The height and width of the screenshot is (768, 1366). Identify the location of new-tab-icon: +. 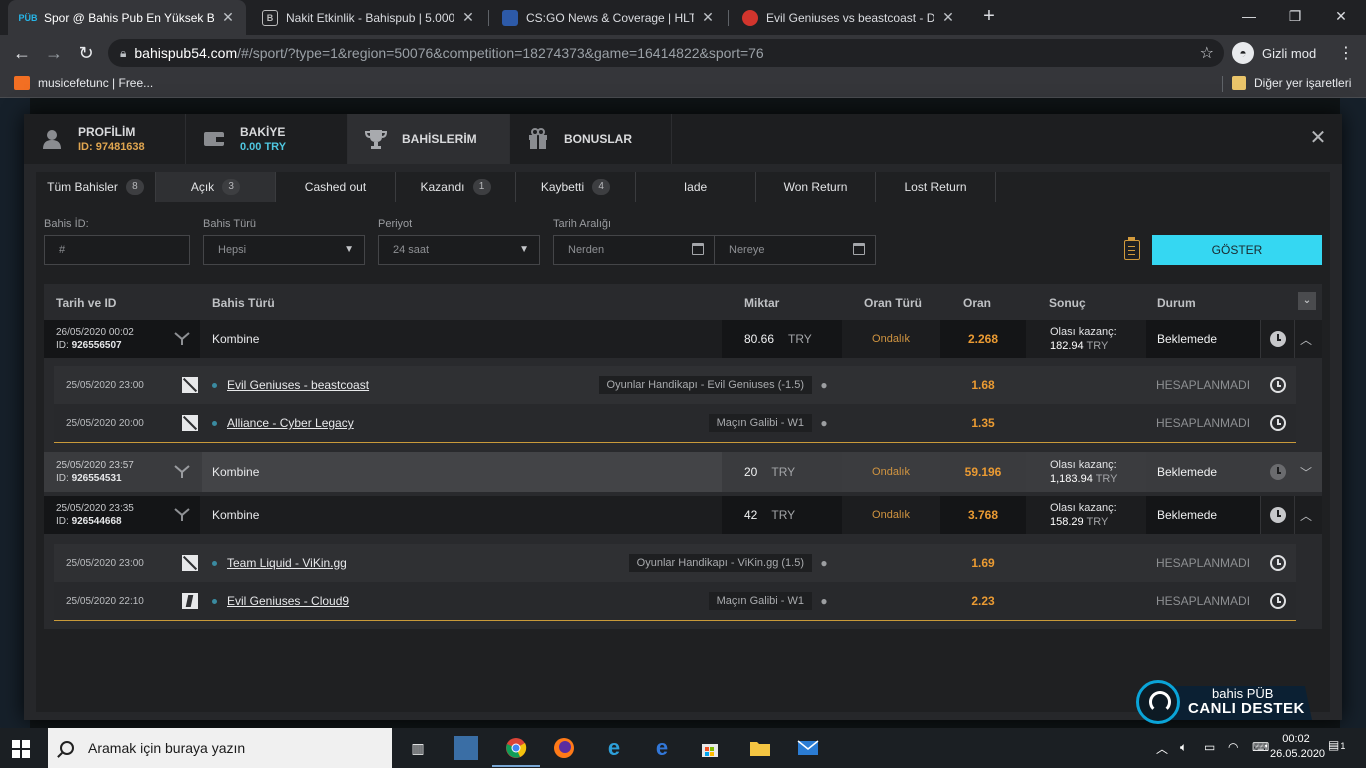
(989, 17).